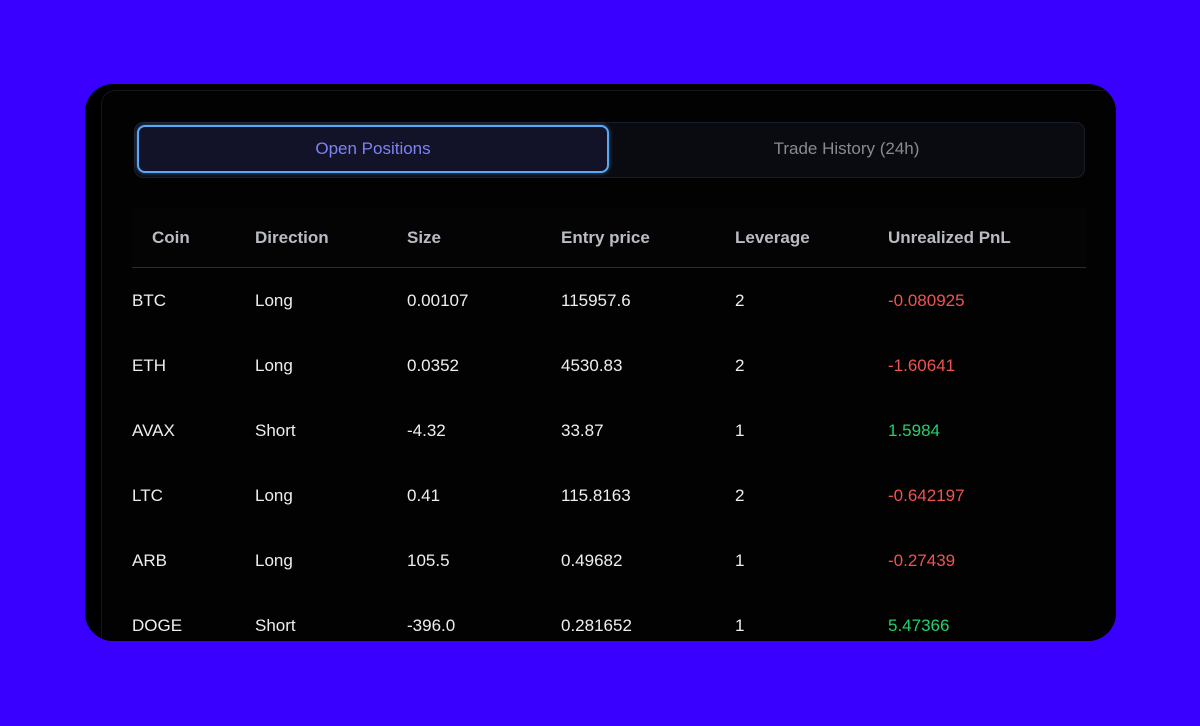 The width and height of the screenshot is (1200, 726). What do you see at coordinates (431, 625) in the screenshot?
I see `cell-size: -396.0` at bounding box center [431, 625].